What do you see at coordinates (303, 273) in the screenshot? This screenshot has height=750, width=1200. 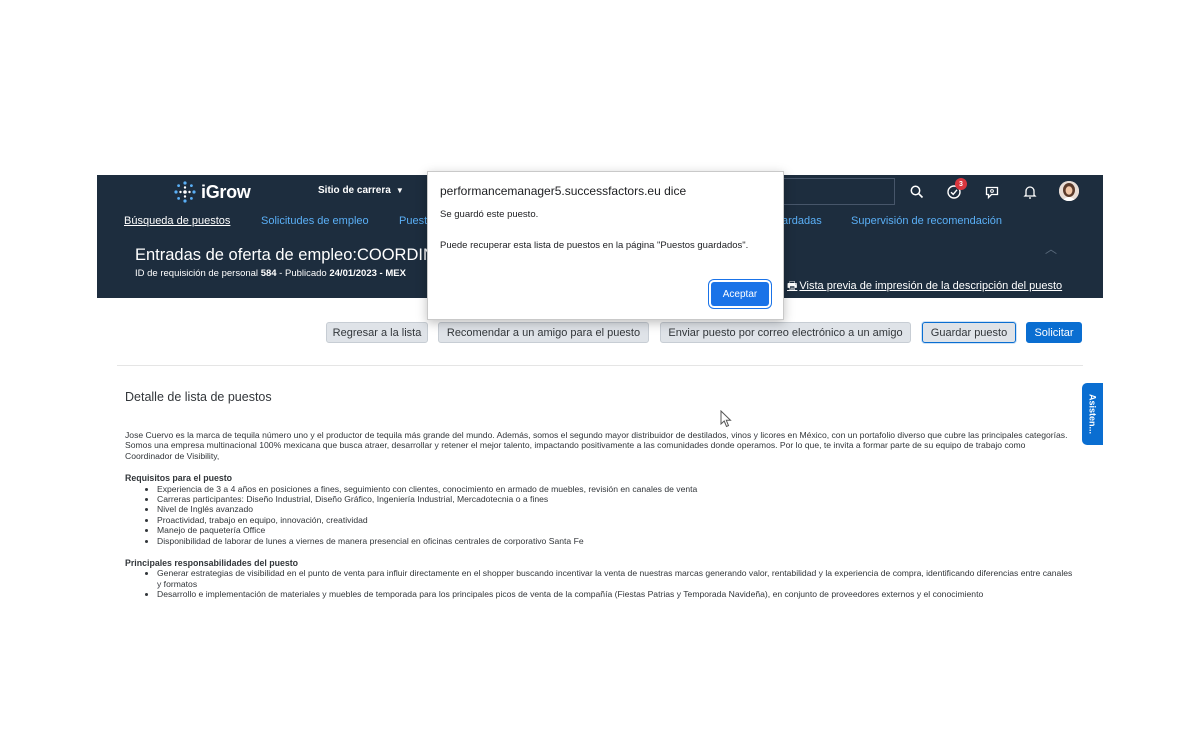 I see `req-mid: - Publicado` at bounding box center [303, 273].